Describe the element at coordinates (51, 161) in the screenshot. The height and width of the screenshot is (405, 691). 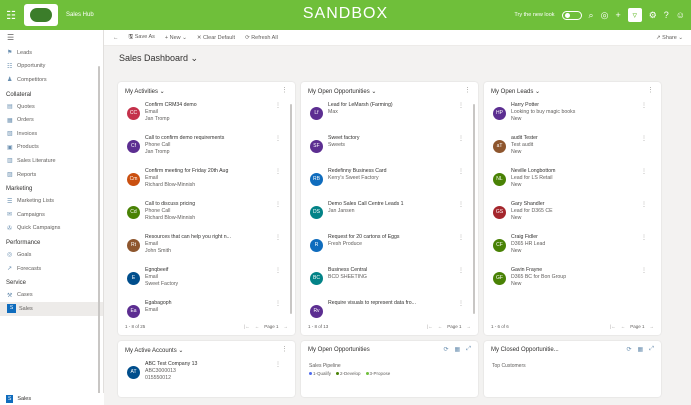
I see `sidebar-item-sales-literature: ▥ Sales Literature` at that location.